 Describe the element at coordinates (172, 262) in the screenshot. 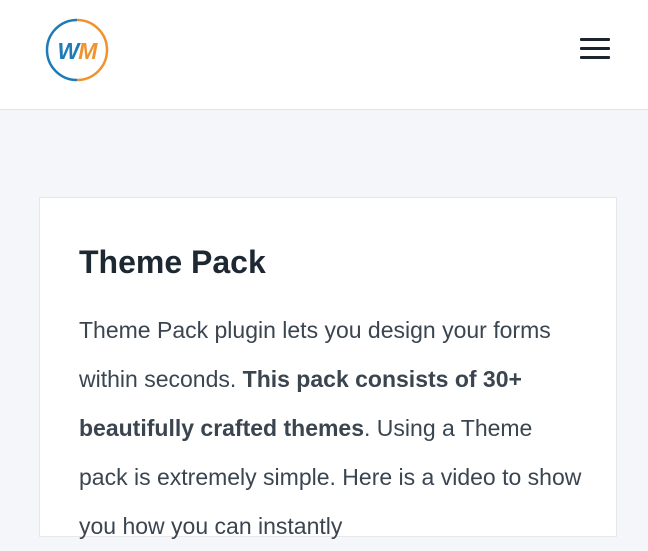

I see `card-title: Theme Pack` at that location.